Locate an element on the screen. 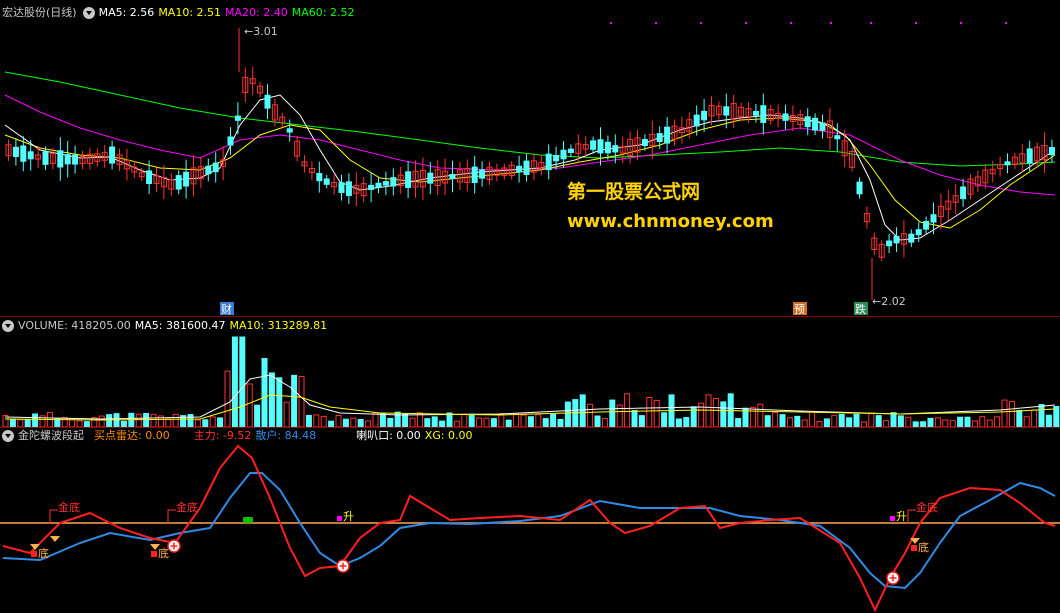 This screenshot has width=1060, height=613. jindi-bracket is located at coordinates (53, 516).